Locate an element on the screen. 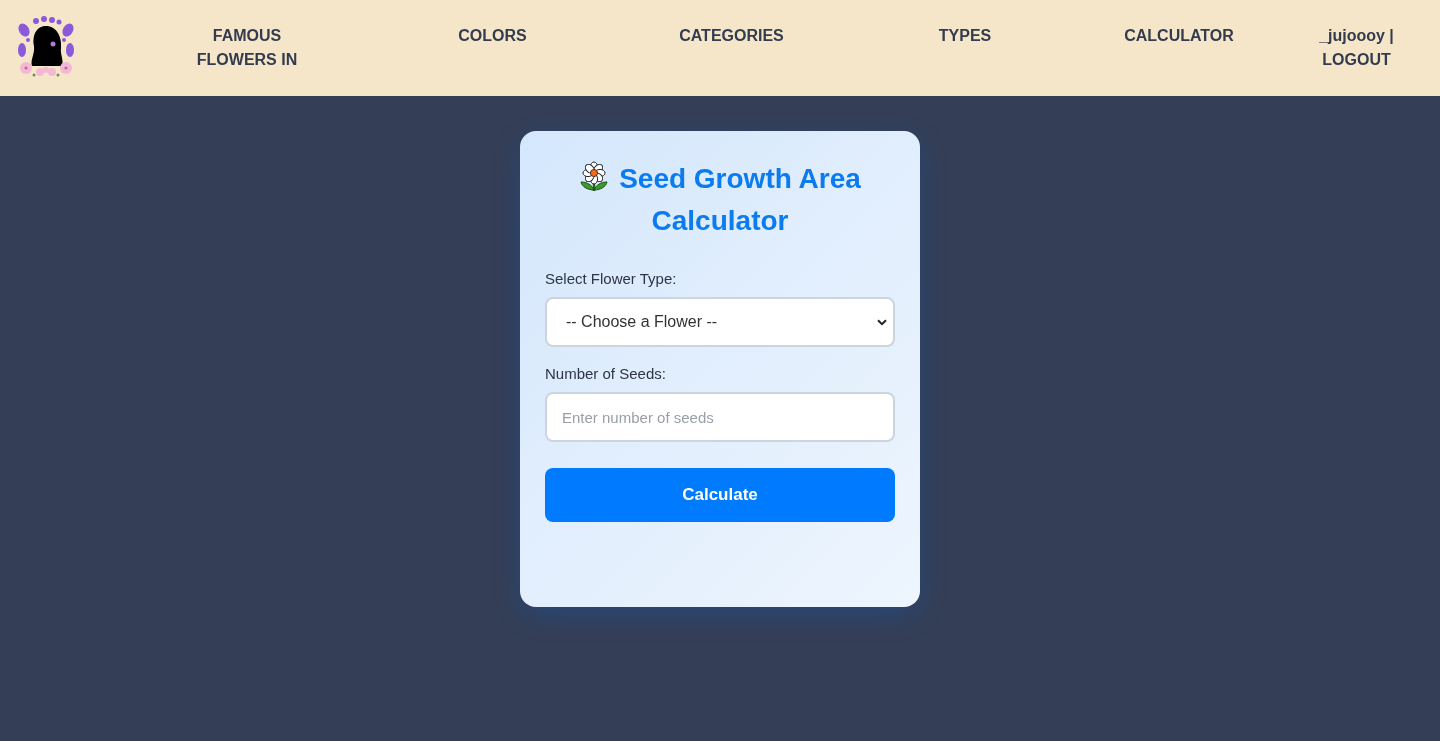 The image size is (1440, 741). nav-link: CALCULATOR is located at coordinates (1179, 36).